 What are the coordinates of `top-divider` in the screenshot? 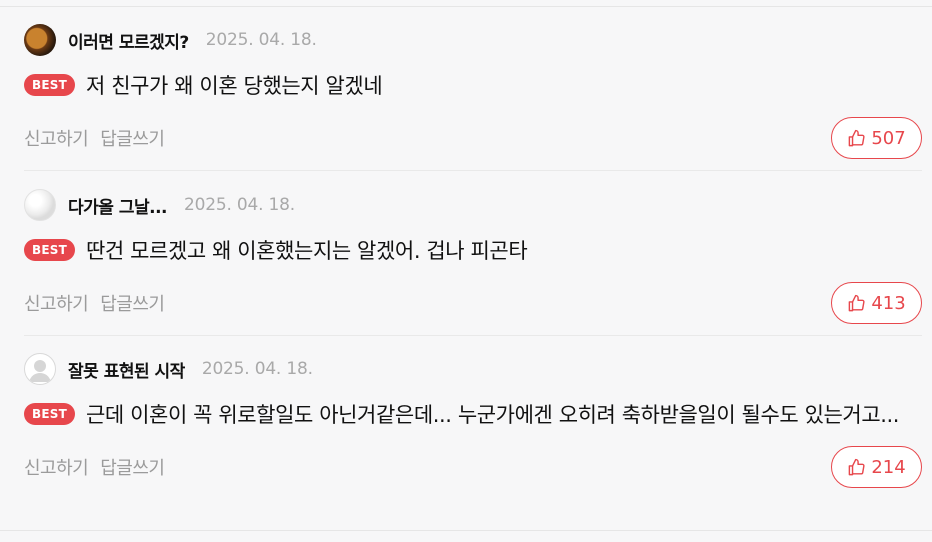 It's located at (466, 6).